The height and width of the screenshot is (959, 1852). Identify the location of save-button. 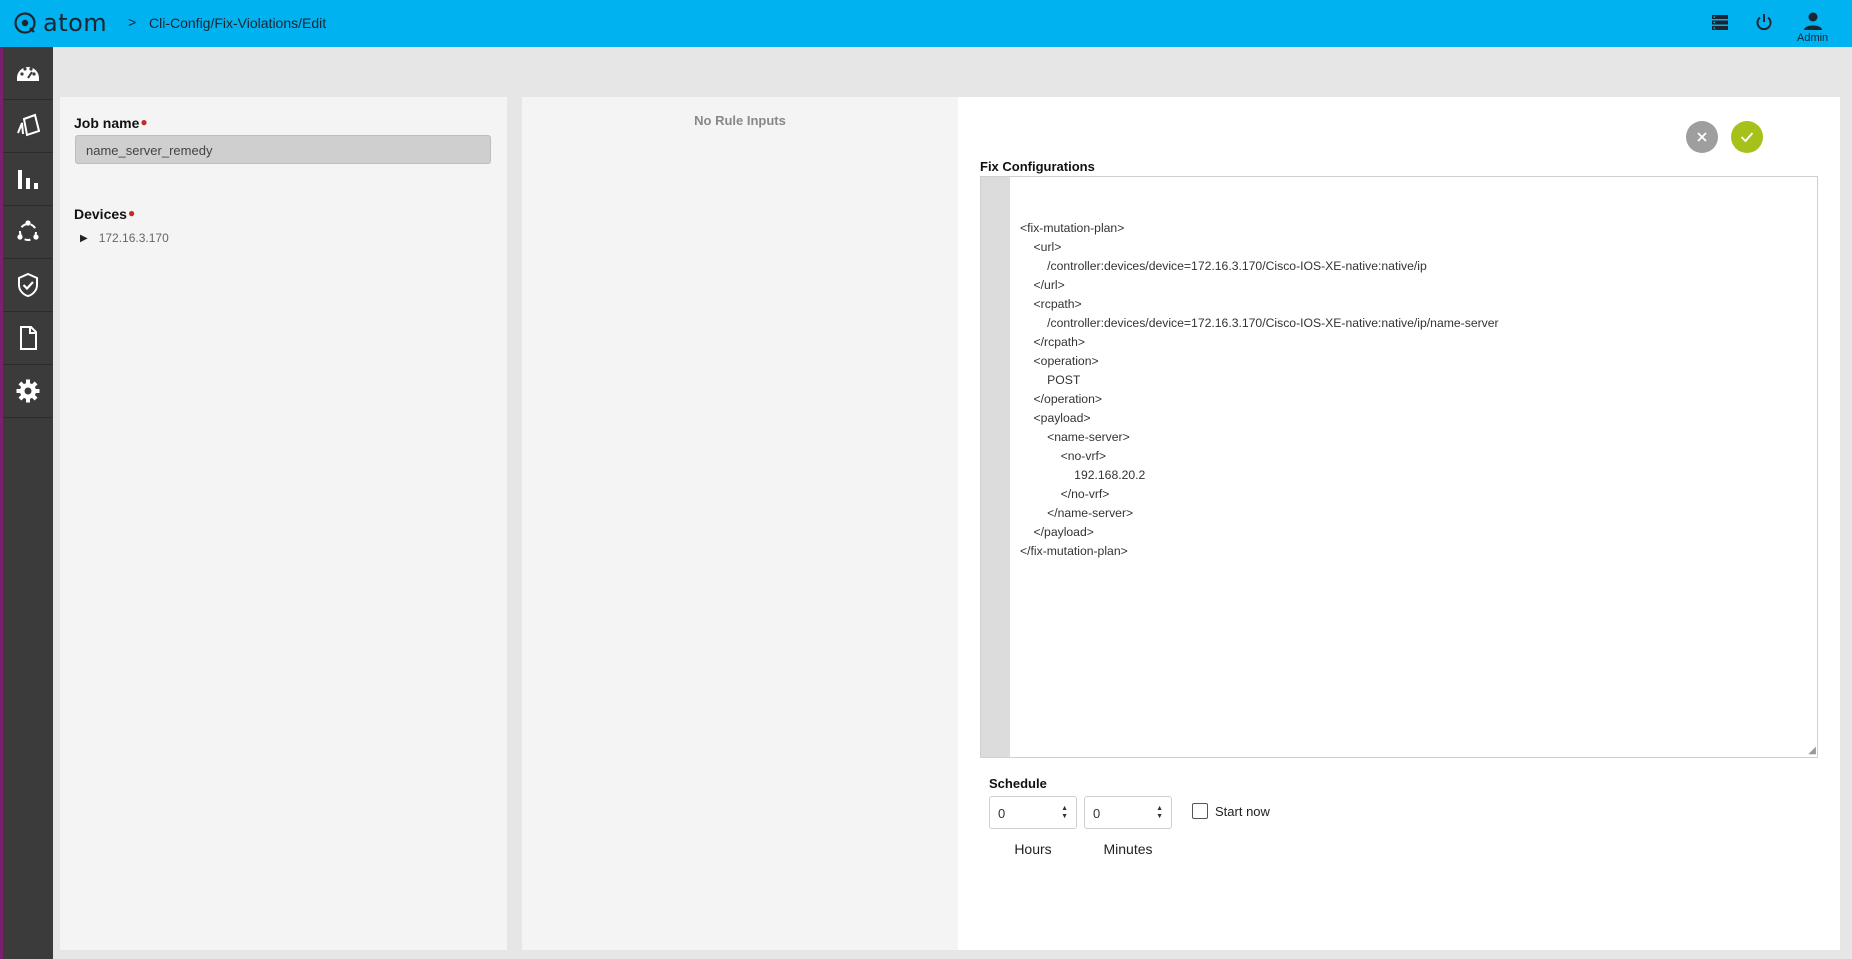
(1747, 137).